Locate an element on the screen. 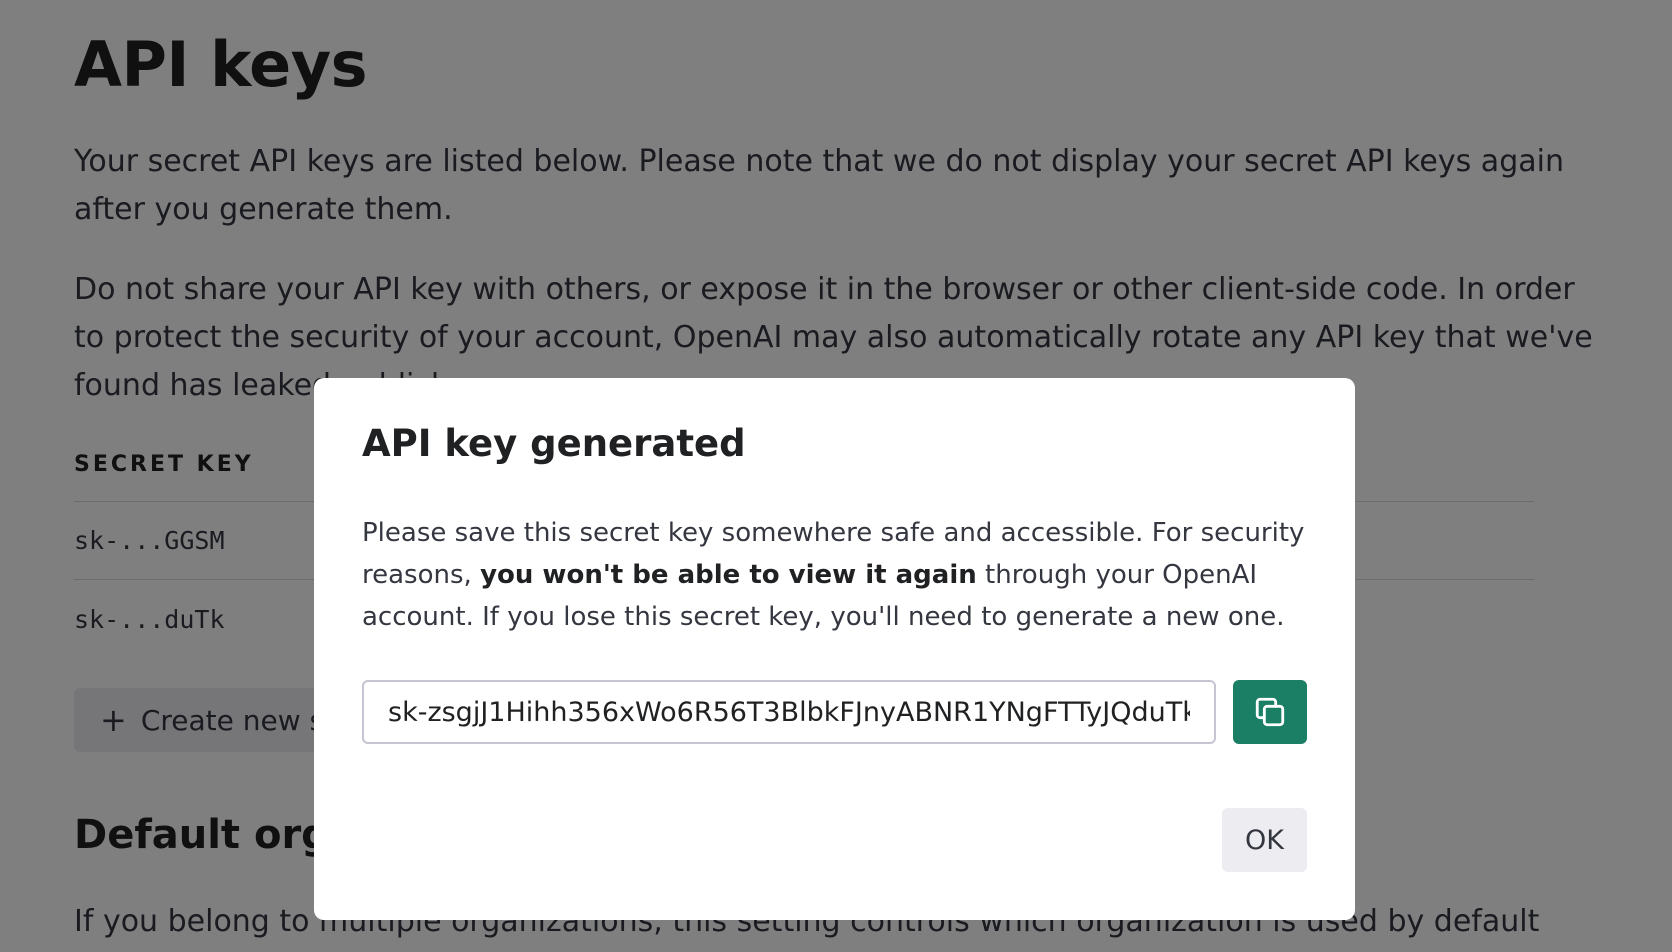  generated-key-row is located at coordinates (834, 712).